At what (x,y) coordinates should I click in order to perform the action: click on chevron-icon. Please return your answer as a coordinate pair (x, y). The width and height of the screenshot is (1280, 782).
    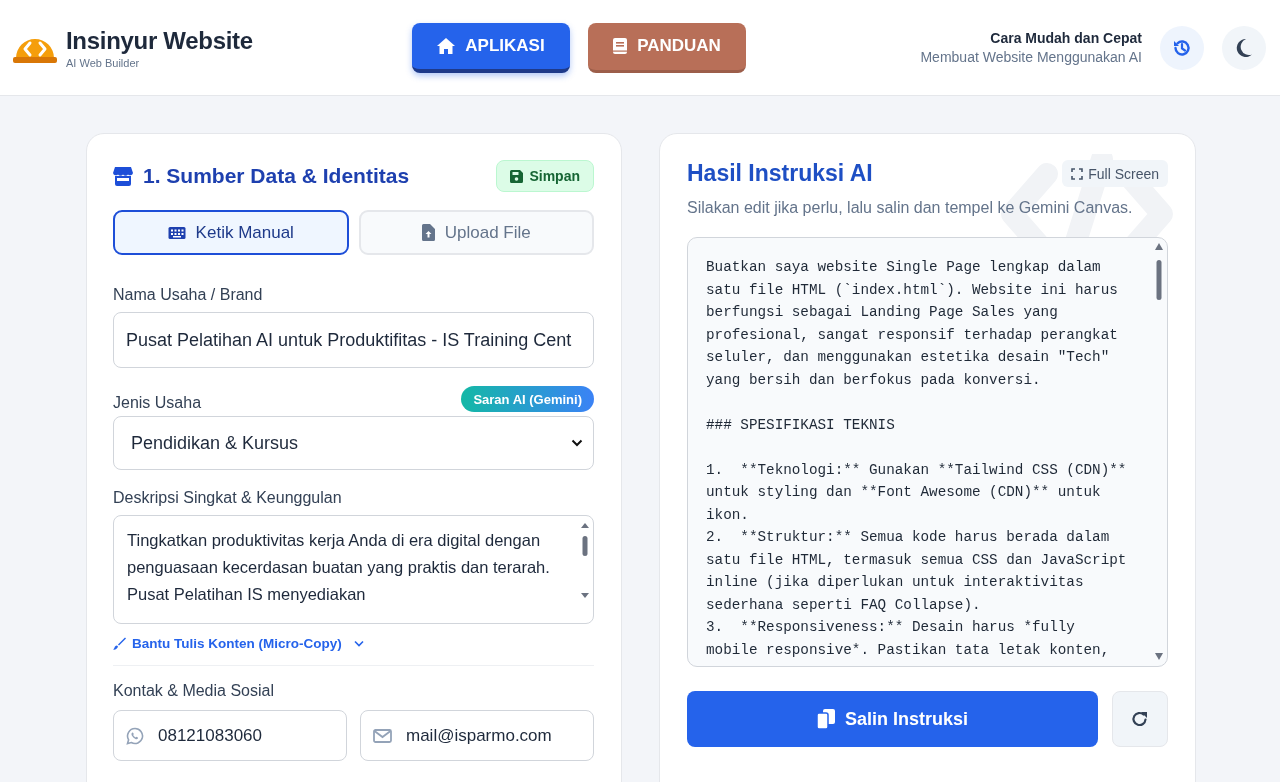
    Looking at the image, I should click on (358, 643).